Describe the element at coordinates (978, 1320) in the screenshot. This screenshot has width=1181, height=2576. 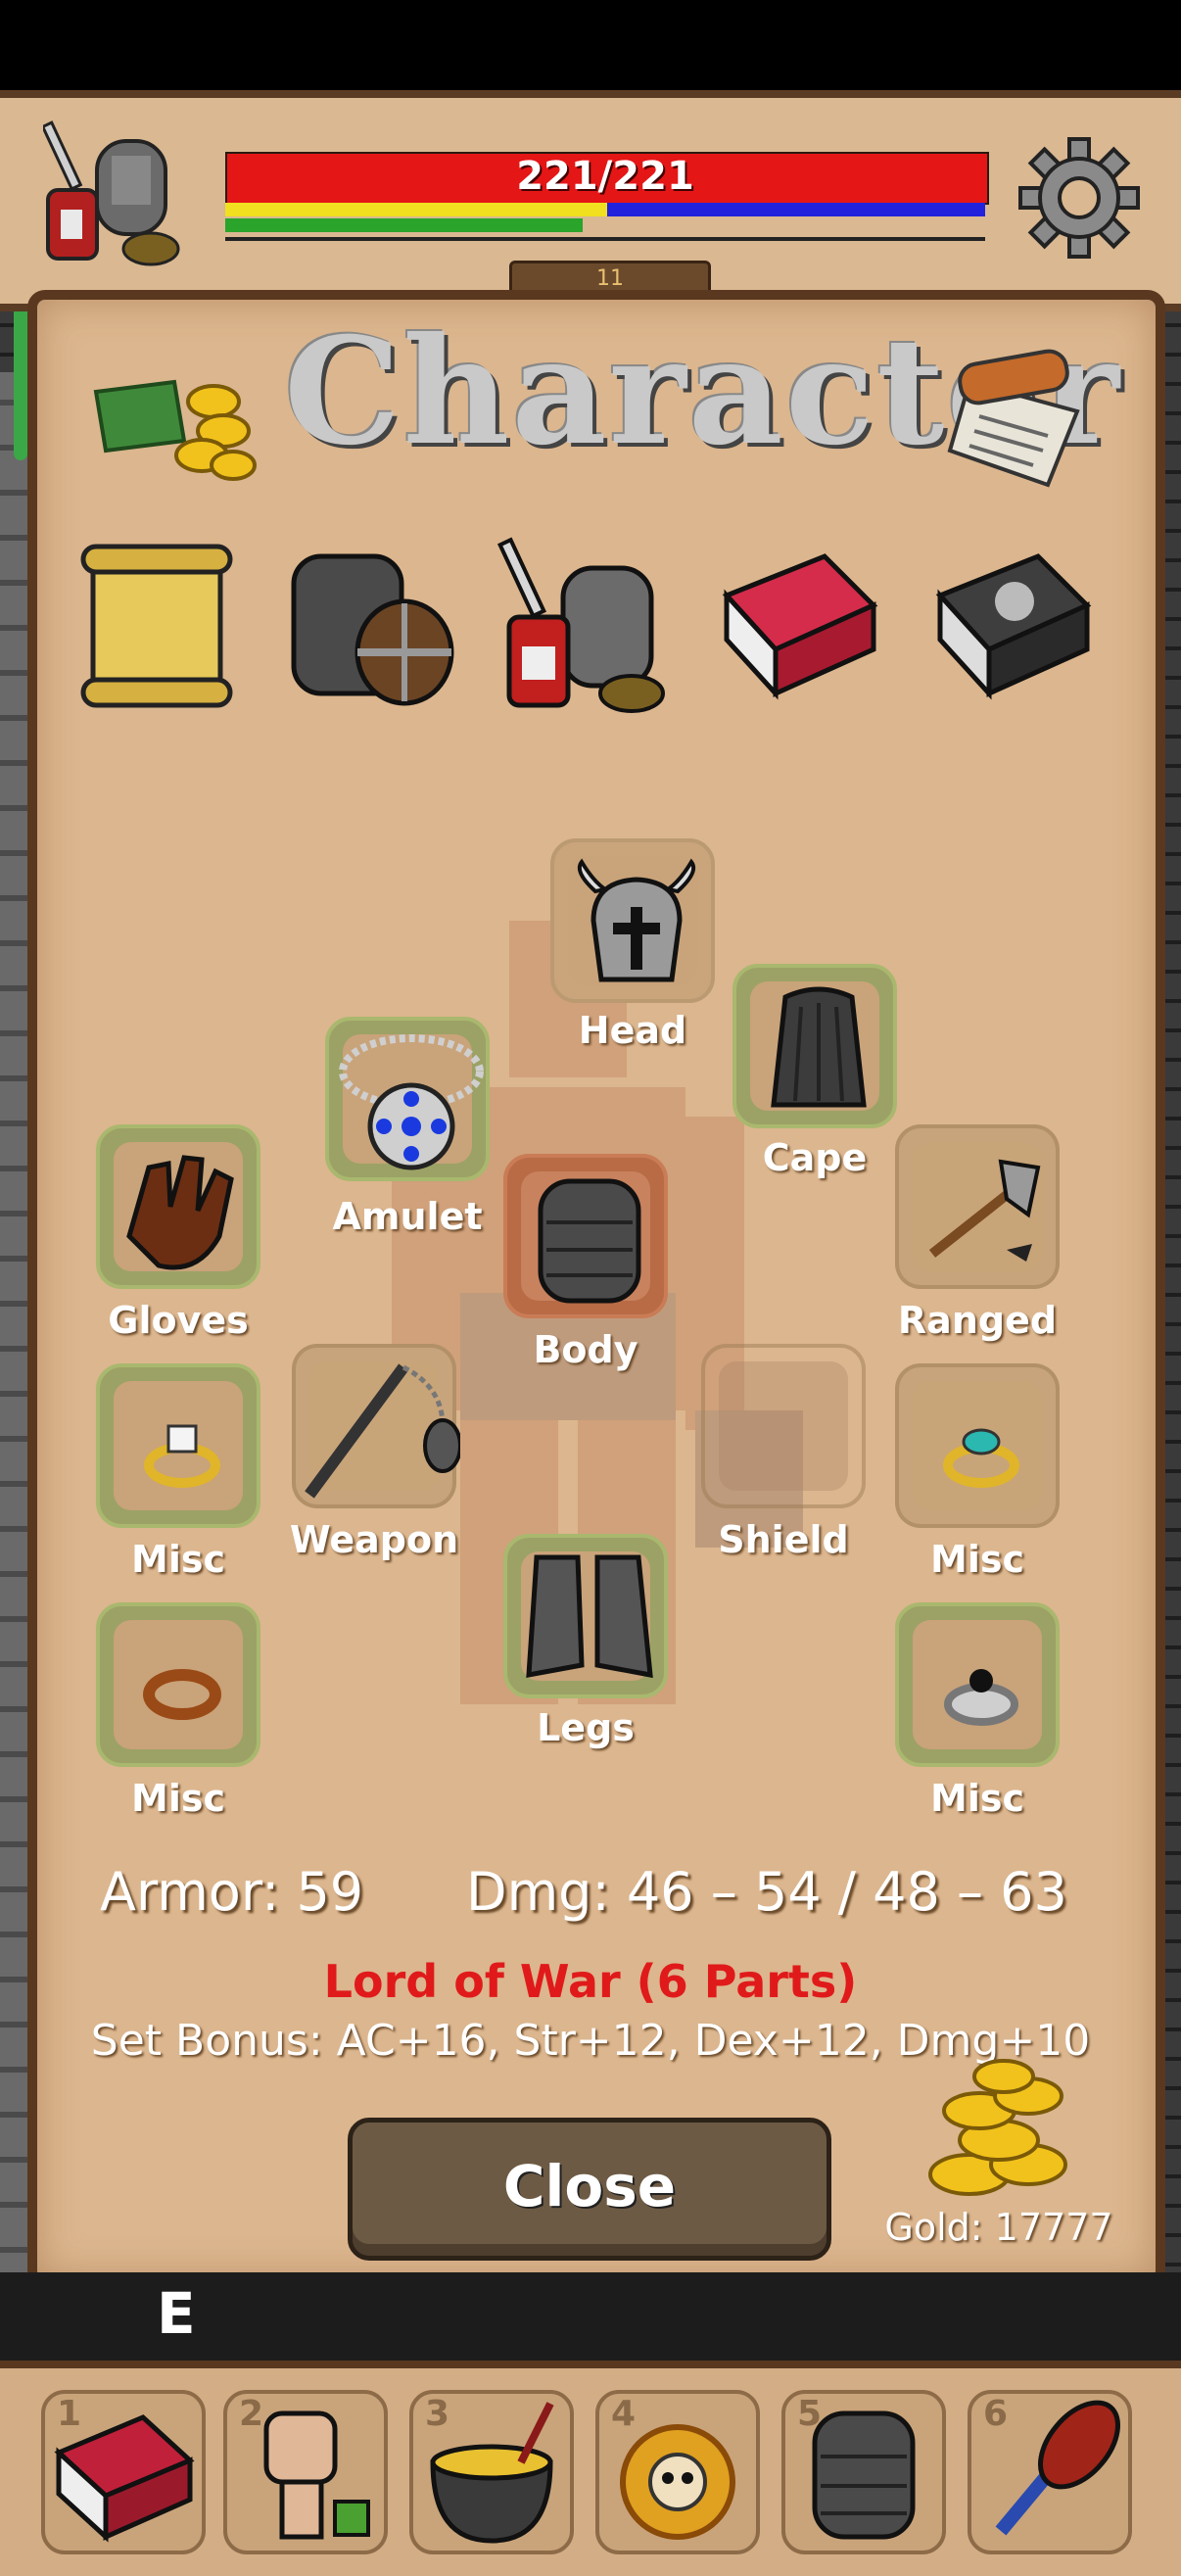
I see `slot-ranged-label: Ranged` at that location.